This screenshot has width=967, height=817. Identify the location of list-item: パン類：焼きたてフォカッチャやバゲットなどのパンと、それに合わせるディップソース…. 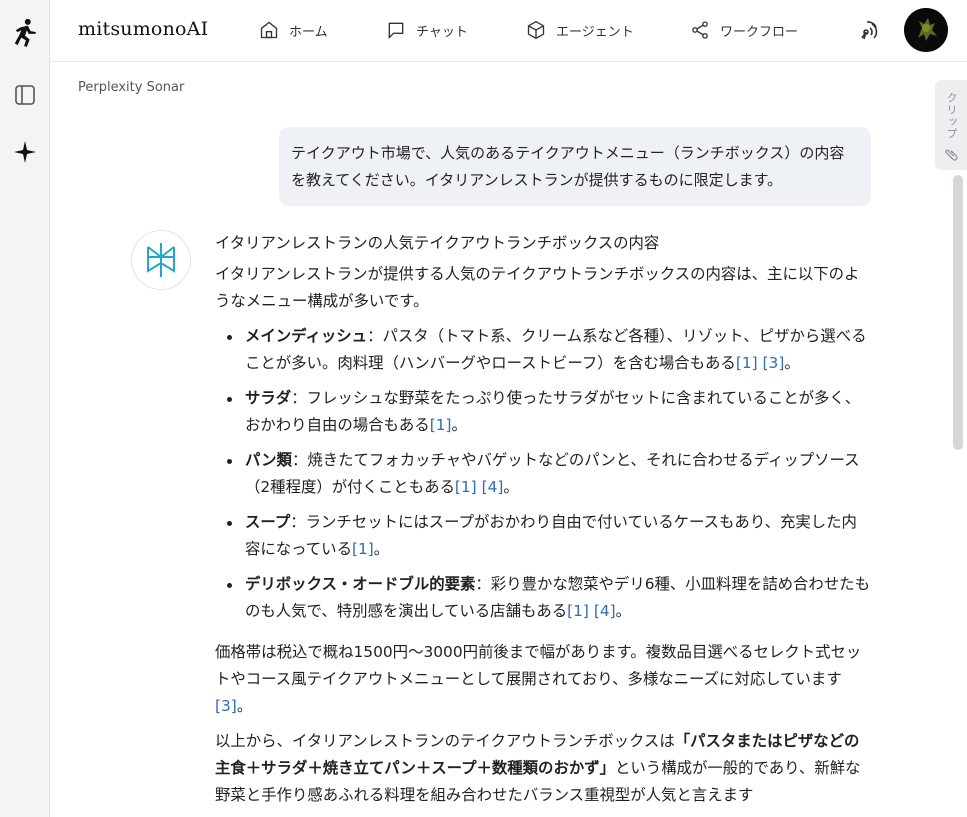
(543, 474).